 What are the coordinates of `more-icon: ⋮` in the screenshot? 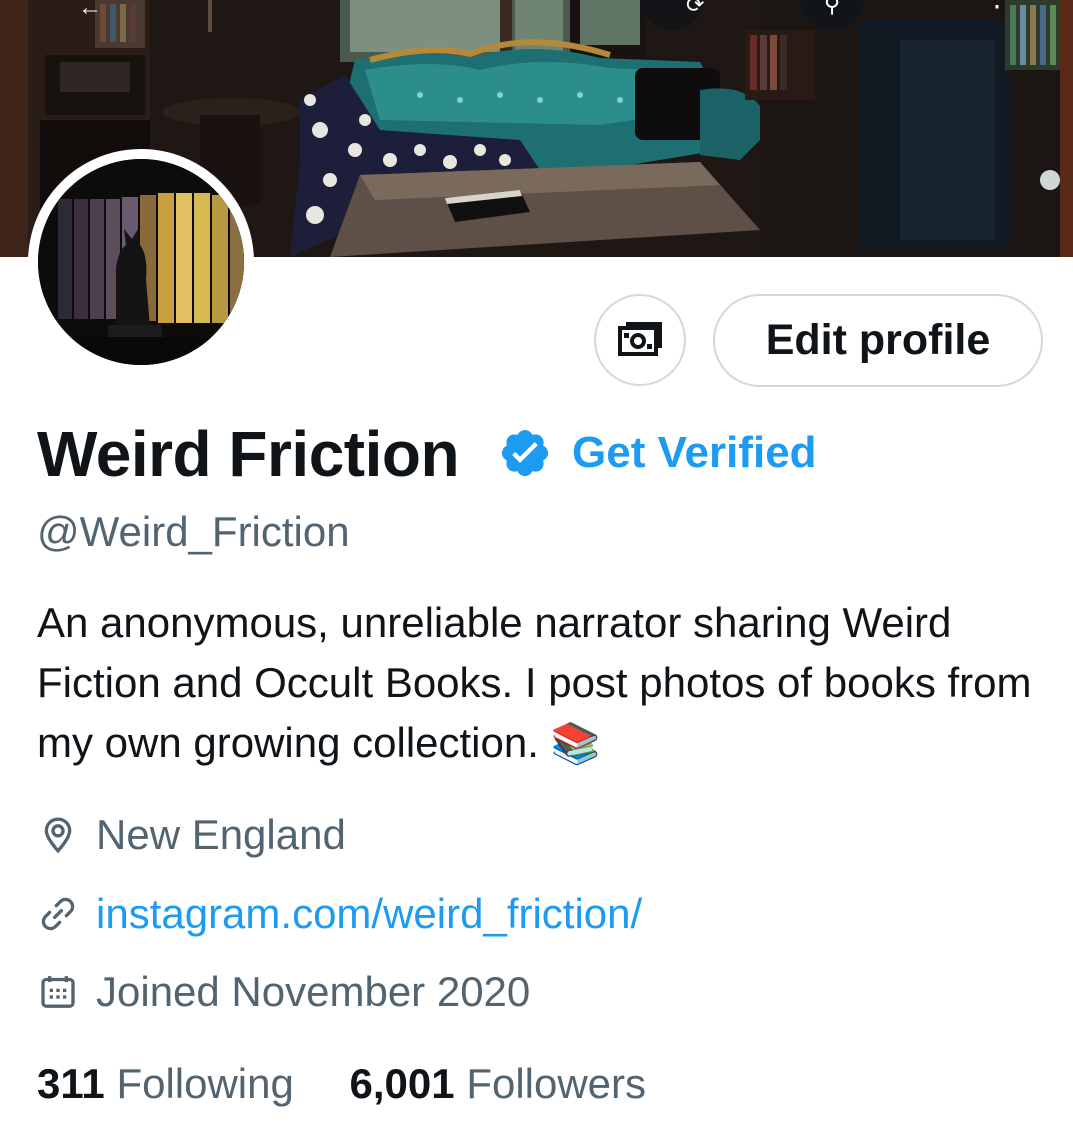 It's located at (997, 5).